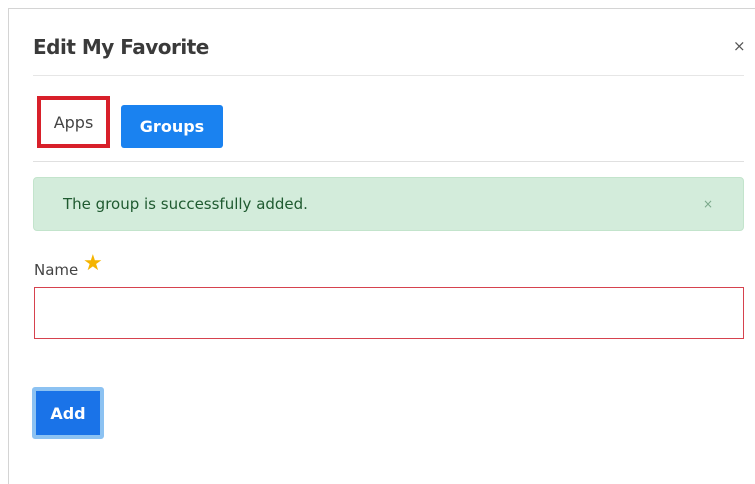 This screenshot has width=755, height=484. Describe the element at coordinates (121, 47) in the screenshot. I see `dialog-title: Edit My Favorite` at that location.